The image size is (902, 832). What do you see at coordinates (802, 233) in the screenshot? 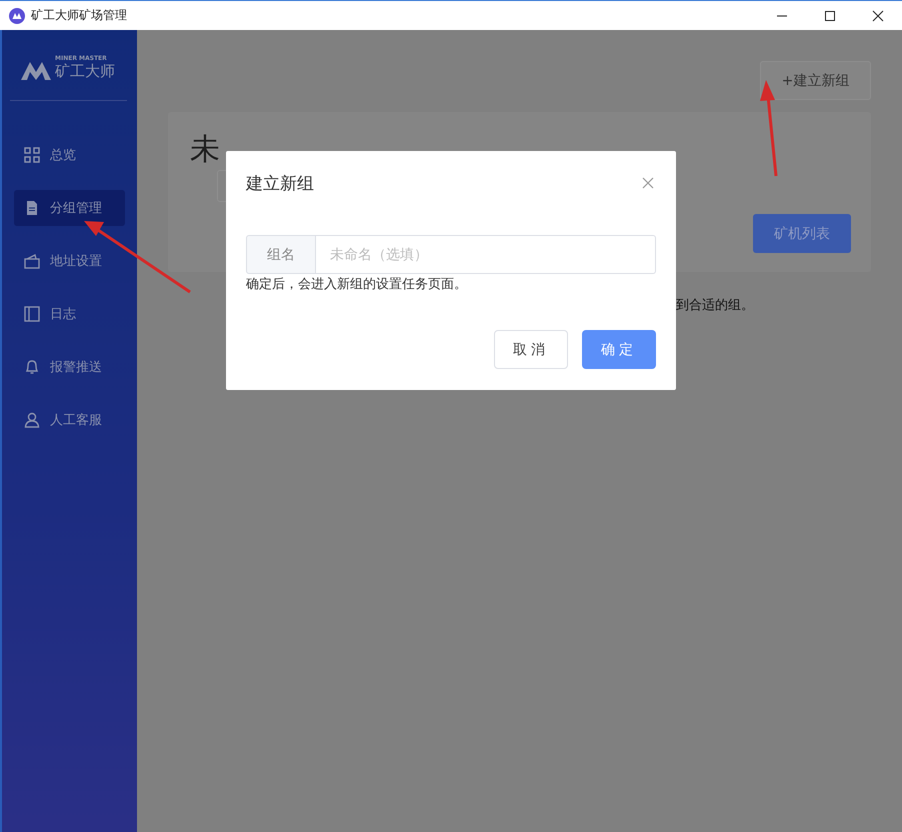
I see `miner-list-button: 矿机列表` at bounding box center [802, 233].